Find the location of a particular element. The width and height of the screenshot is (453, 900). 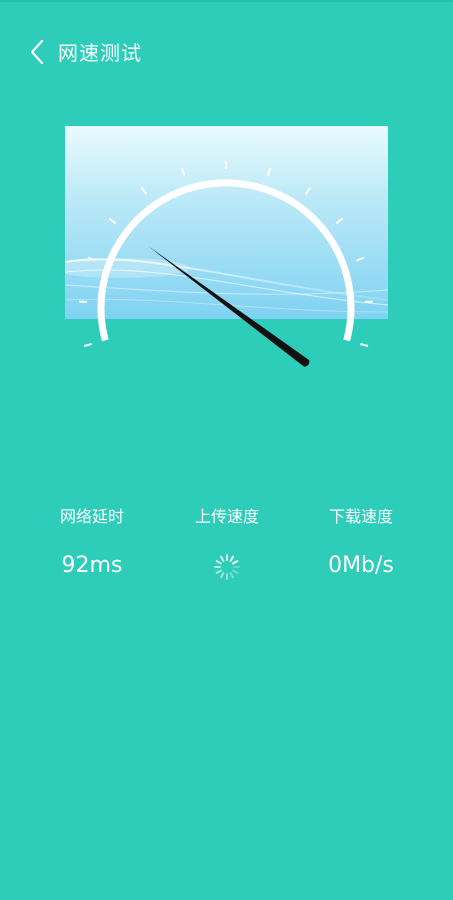

download-label: 下载速度 is located at coordinates (360, 516).